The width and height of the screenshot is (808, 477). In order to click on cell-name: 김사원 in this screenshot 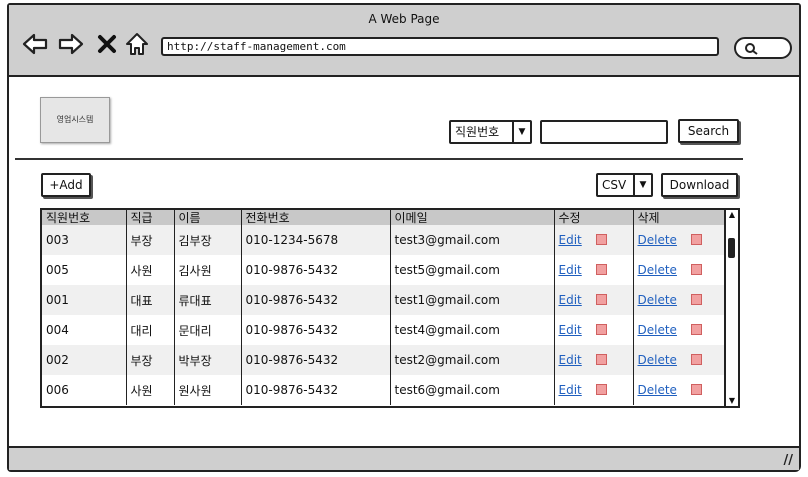, I will do `click(208, 270)`.